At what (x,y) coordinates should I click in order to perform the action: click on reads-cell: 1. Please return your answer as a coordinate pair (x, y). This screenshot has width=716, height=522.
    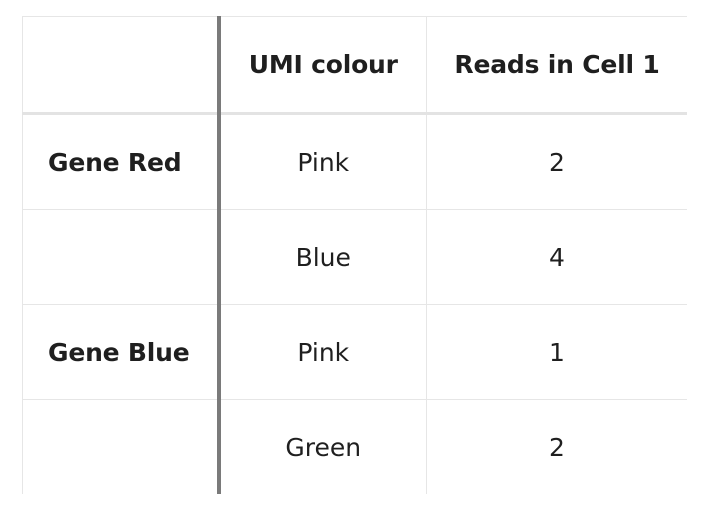
    Looking at the image, I should click on (556, 352).